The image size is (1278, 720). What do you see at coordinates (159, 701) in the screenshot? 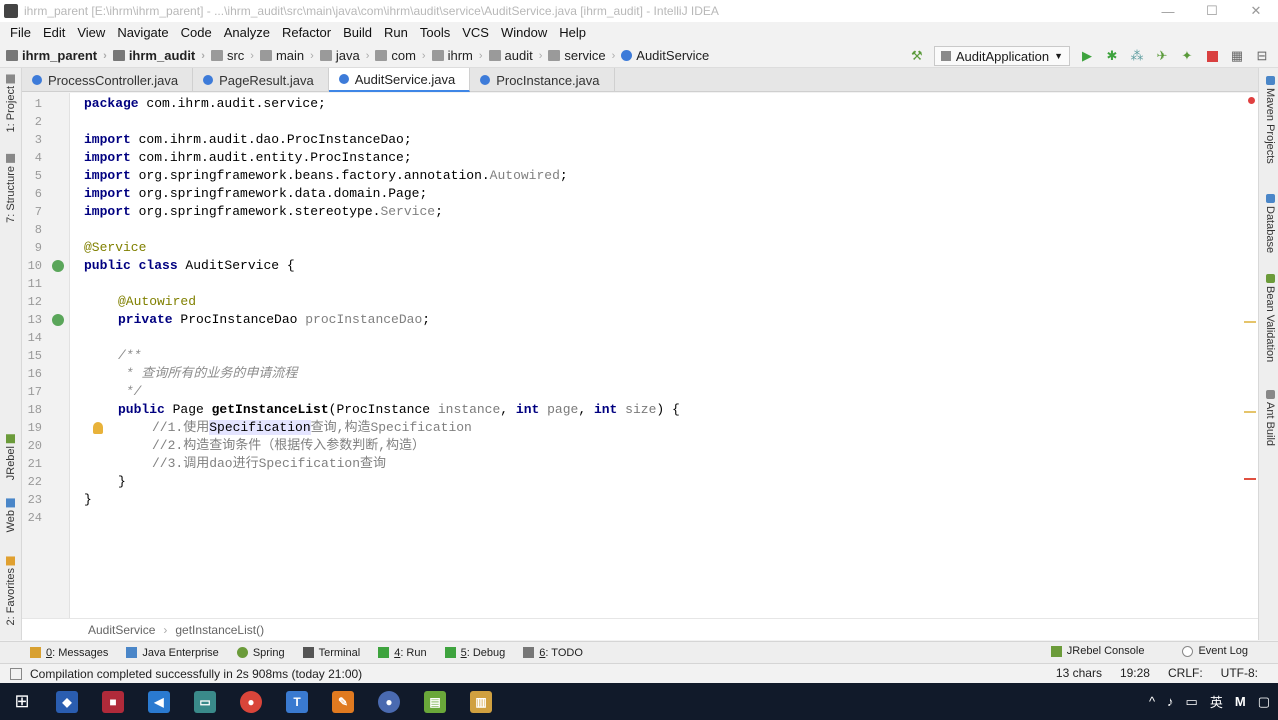
I see `taskbar-app: ◀` at bounding box center [159, 701].